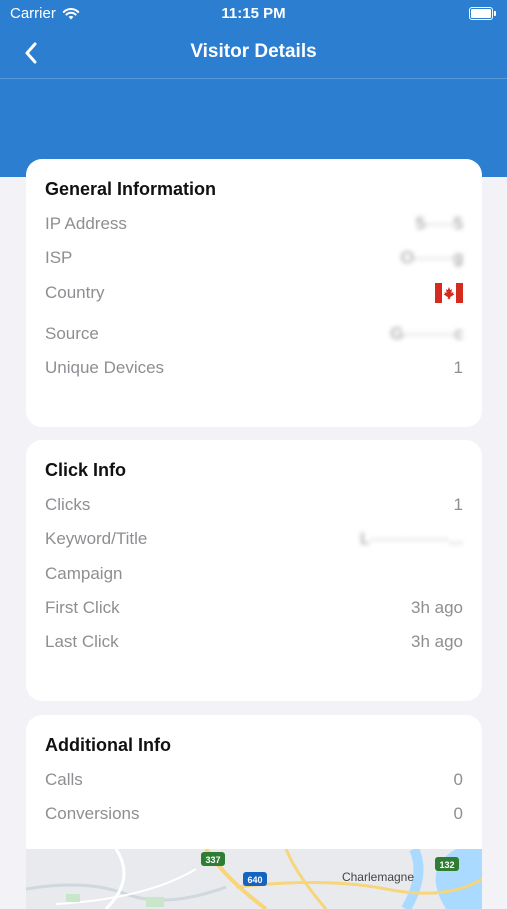 This screenshot has width=507, height=909. I want to click on row-label: Unique Devices, so click(105, 367).